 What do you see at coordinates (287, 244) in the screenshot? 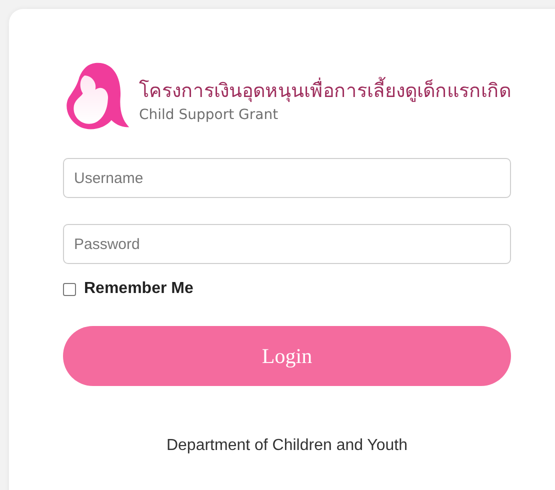
I see `password-field: Password` at bounding box center [287, 244].